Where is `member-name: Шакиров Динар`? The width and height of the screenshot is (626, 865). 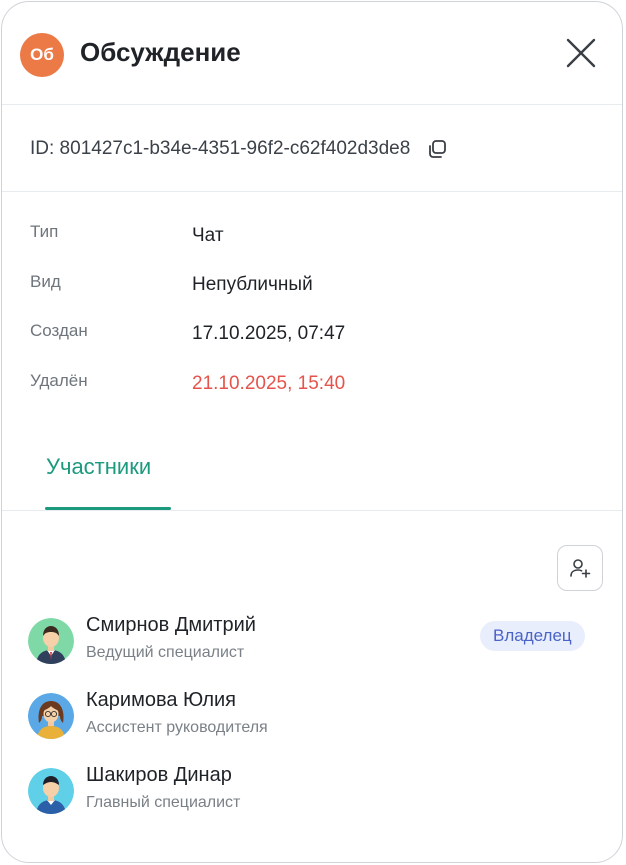
member-name: Шакиров Динар is located at coordinates (159, 775).